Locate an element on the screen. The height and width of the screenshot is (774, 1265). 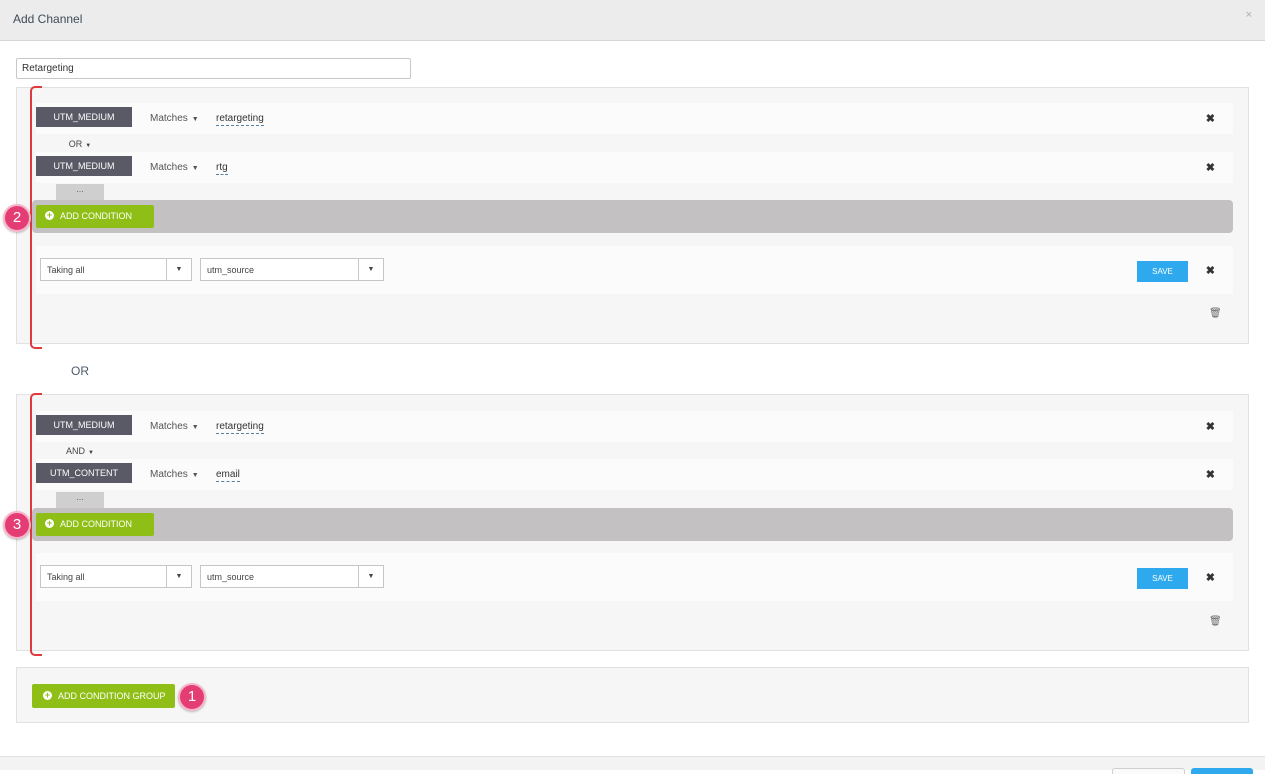
logic-operator-select: AND ▼ is located at coordinates (80, 451).